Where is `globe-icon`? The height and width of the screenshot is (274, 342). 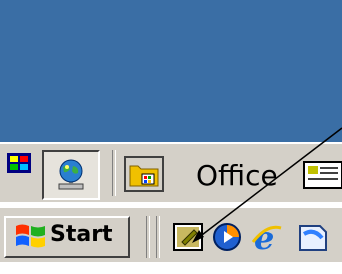
globe-icon is located at coordinates (71, 174).